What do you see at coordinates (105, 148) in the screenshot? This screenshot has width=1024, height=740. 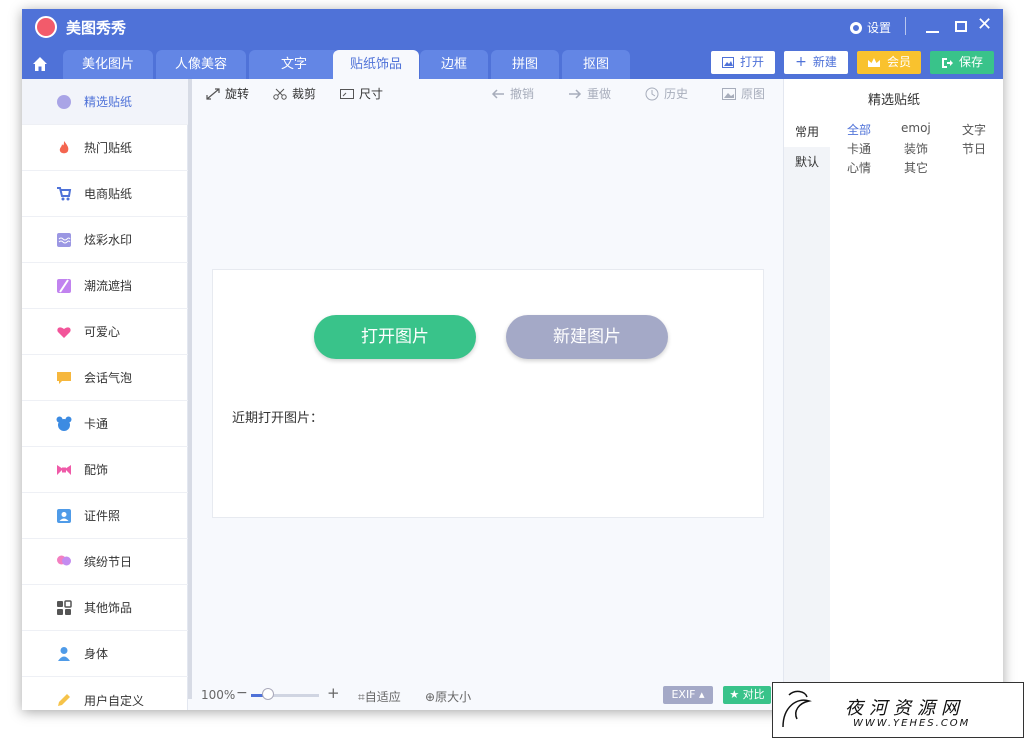 I see `sidebar-item-hot: 热门贴纸` at bounding box center [105, 148].